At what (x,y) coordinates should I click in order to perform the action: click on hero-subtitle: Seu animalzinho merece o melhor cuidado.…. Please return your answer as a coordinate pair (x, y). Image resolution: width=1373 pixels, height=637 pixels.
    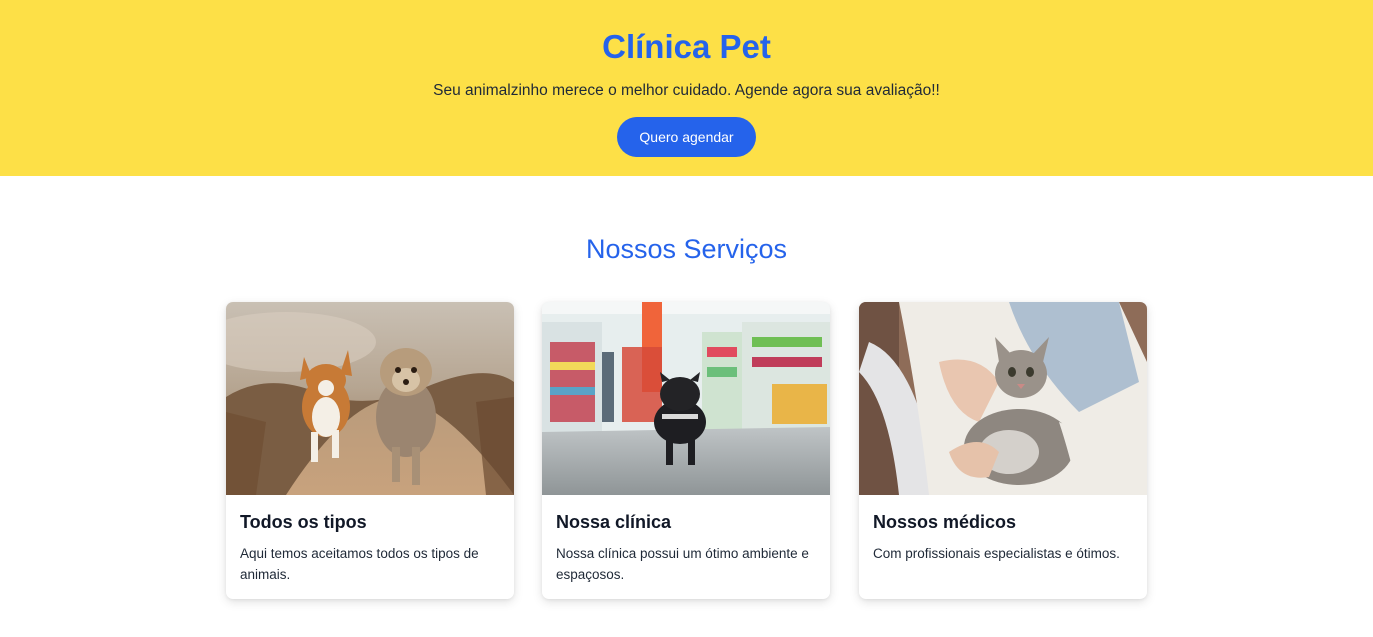
    Looking at the image, I should click on (686, 90).